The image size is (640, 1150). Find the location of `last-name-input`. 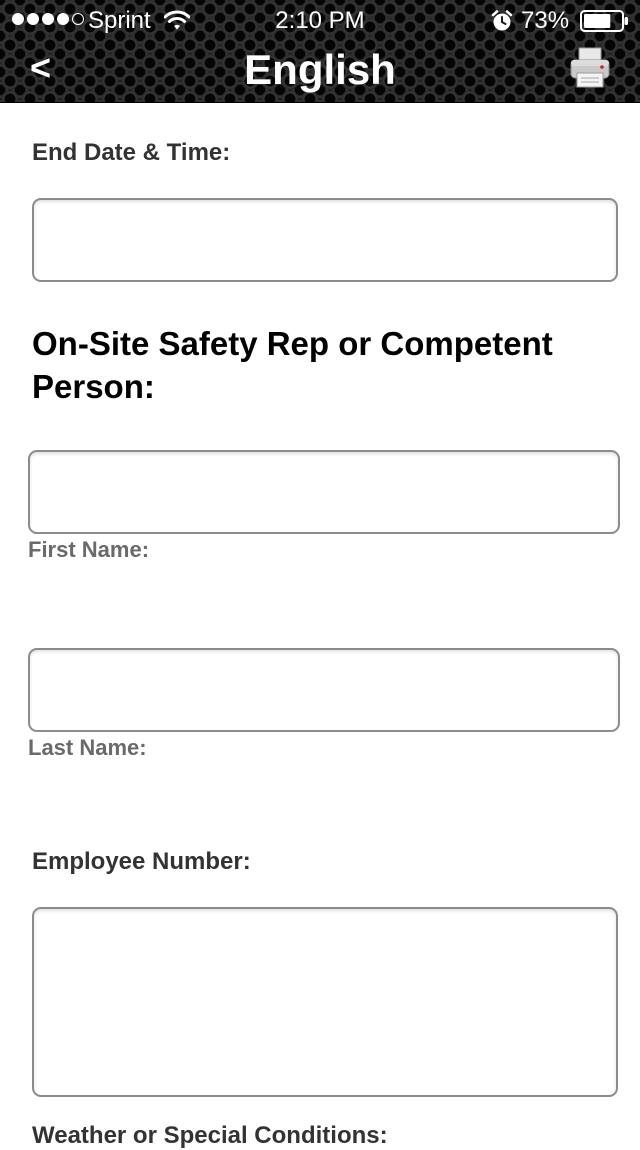

last-name-input is located at coordinates (324, 690).